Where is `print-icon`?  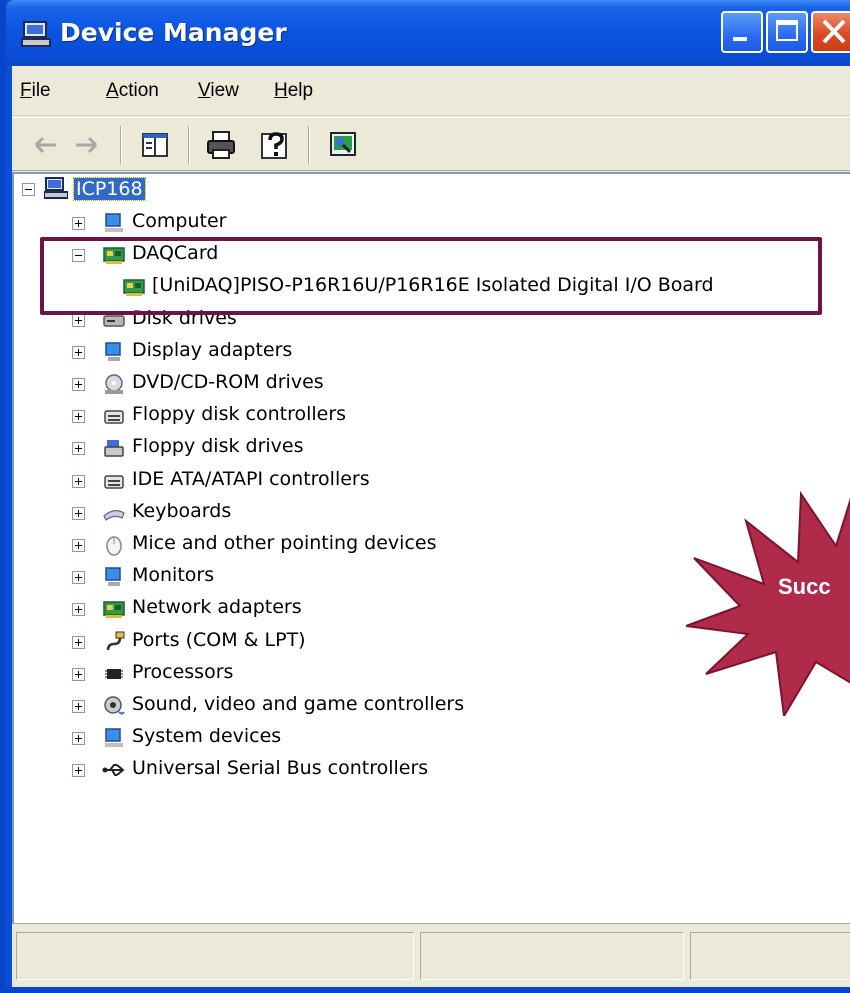 print-icon is located at coordinates (221, 145).